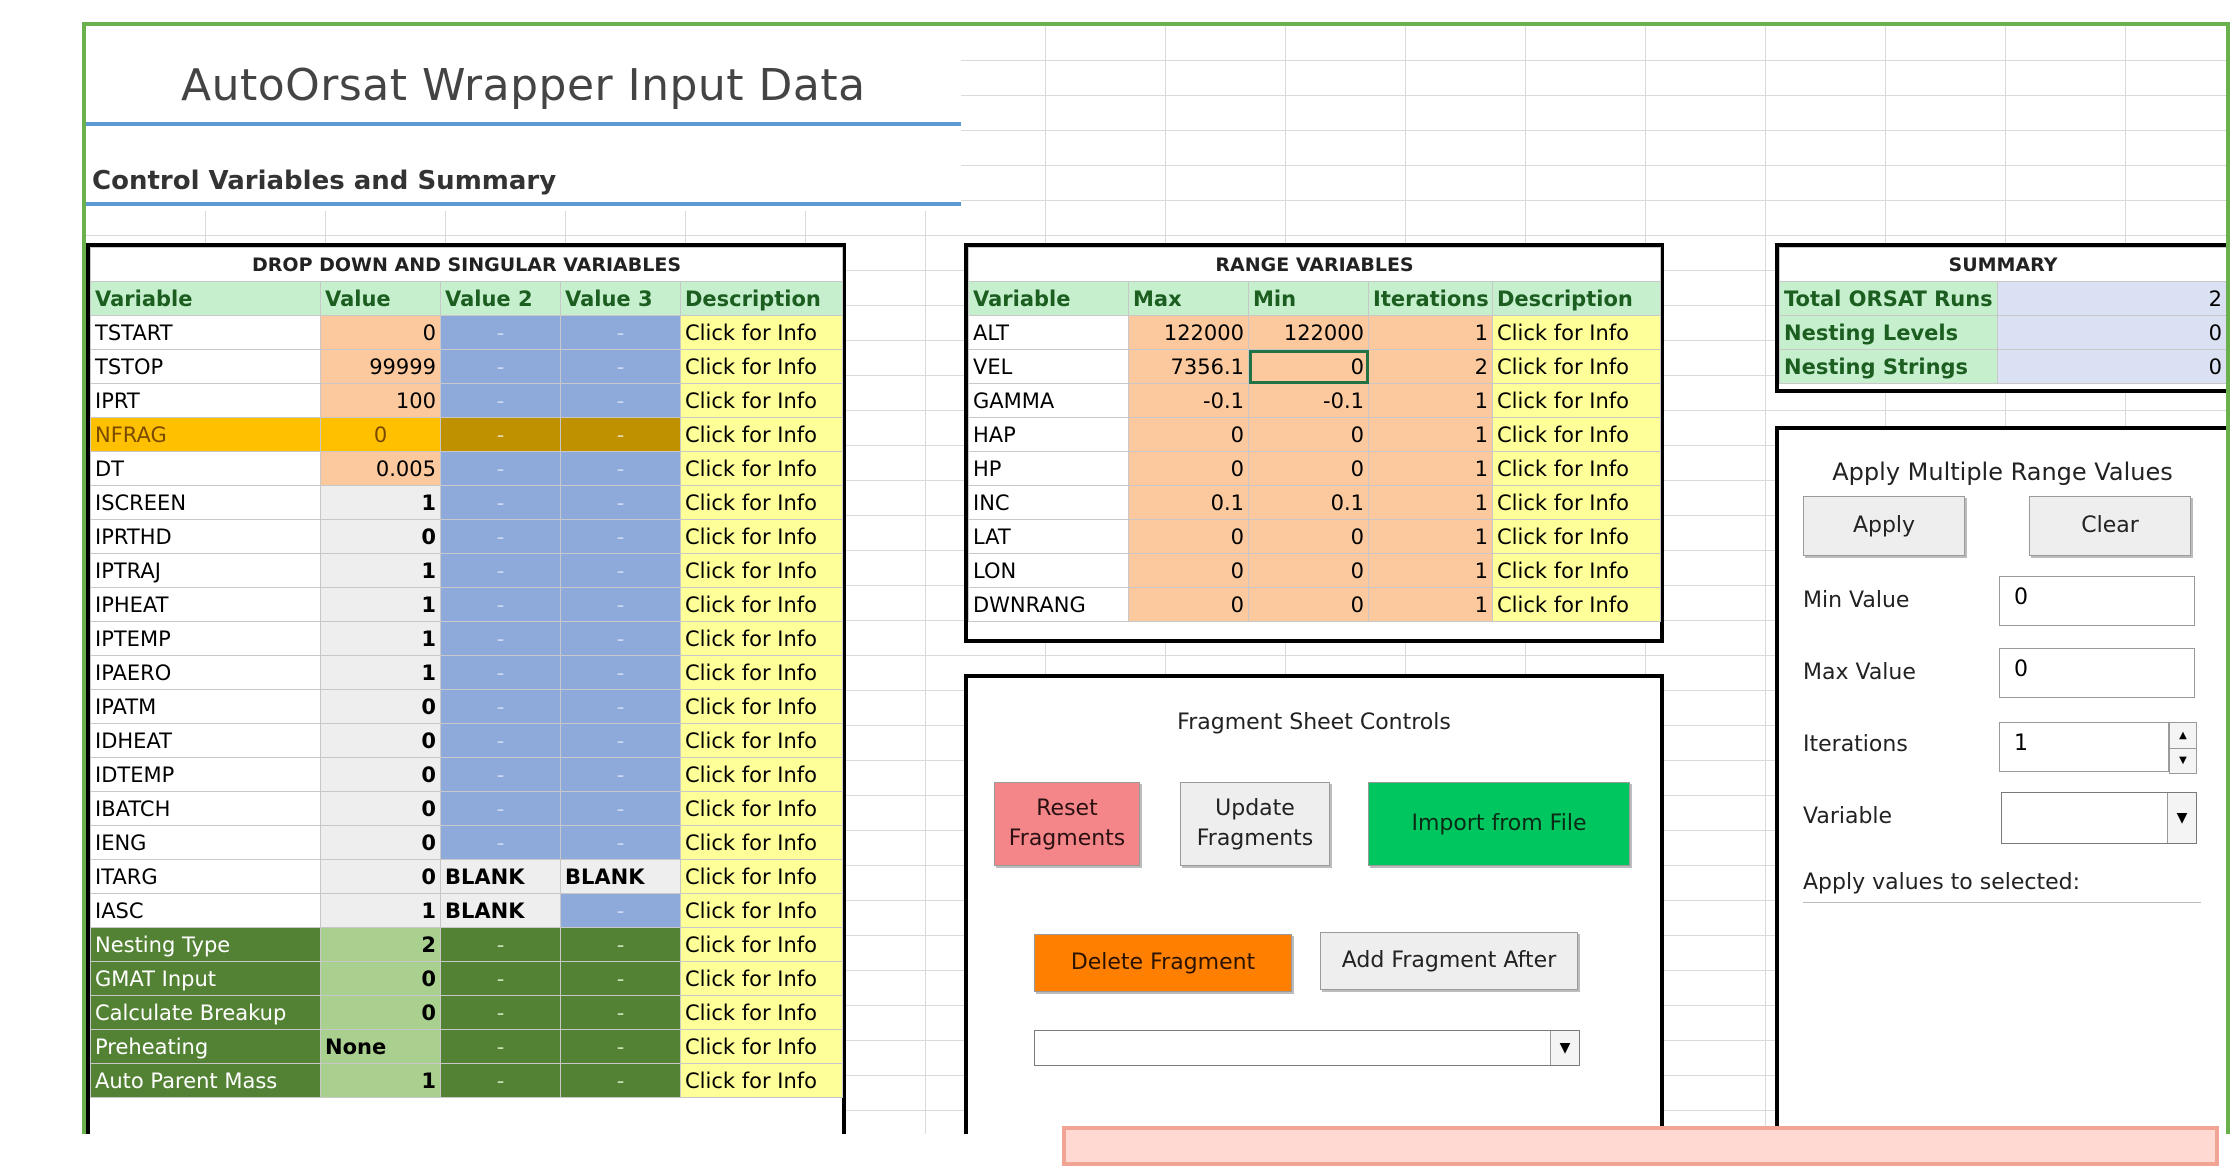 The height and width of the screenshot is (1166, 2239). I want to click on apply-button: Apply, so click(1884, 526).